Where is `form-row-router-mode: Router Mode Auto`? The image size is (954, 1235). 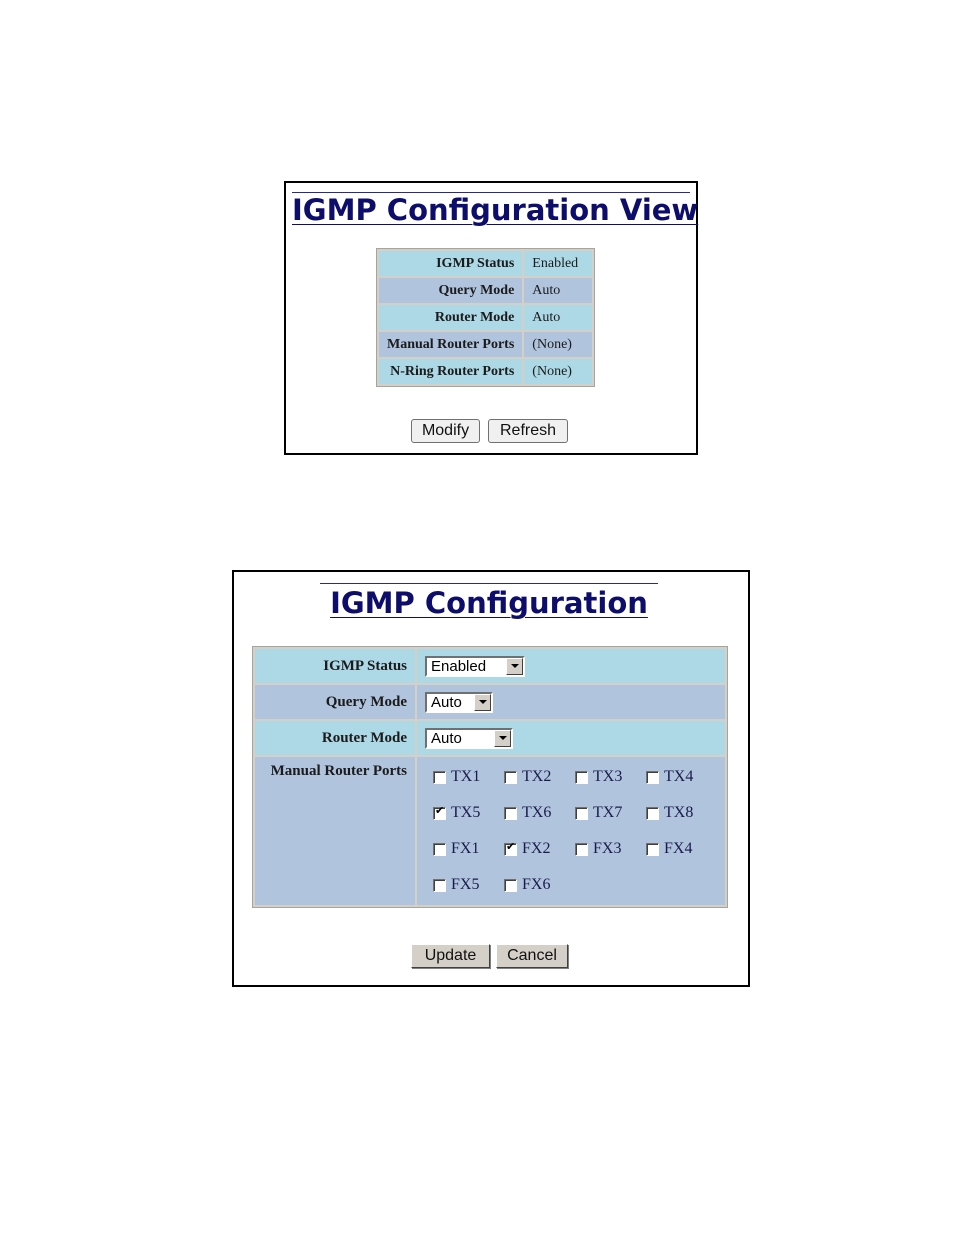 form-row-router-mode: Router Mode Auto is located at coordinates (490, 738).